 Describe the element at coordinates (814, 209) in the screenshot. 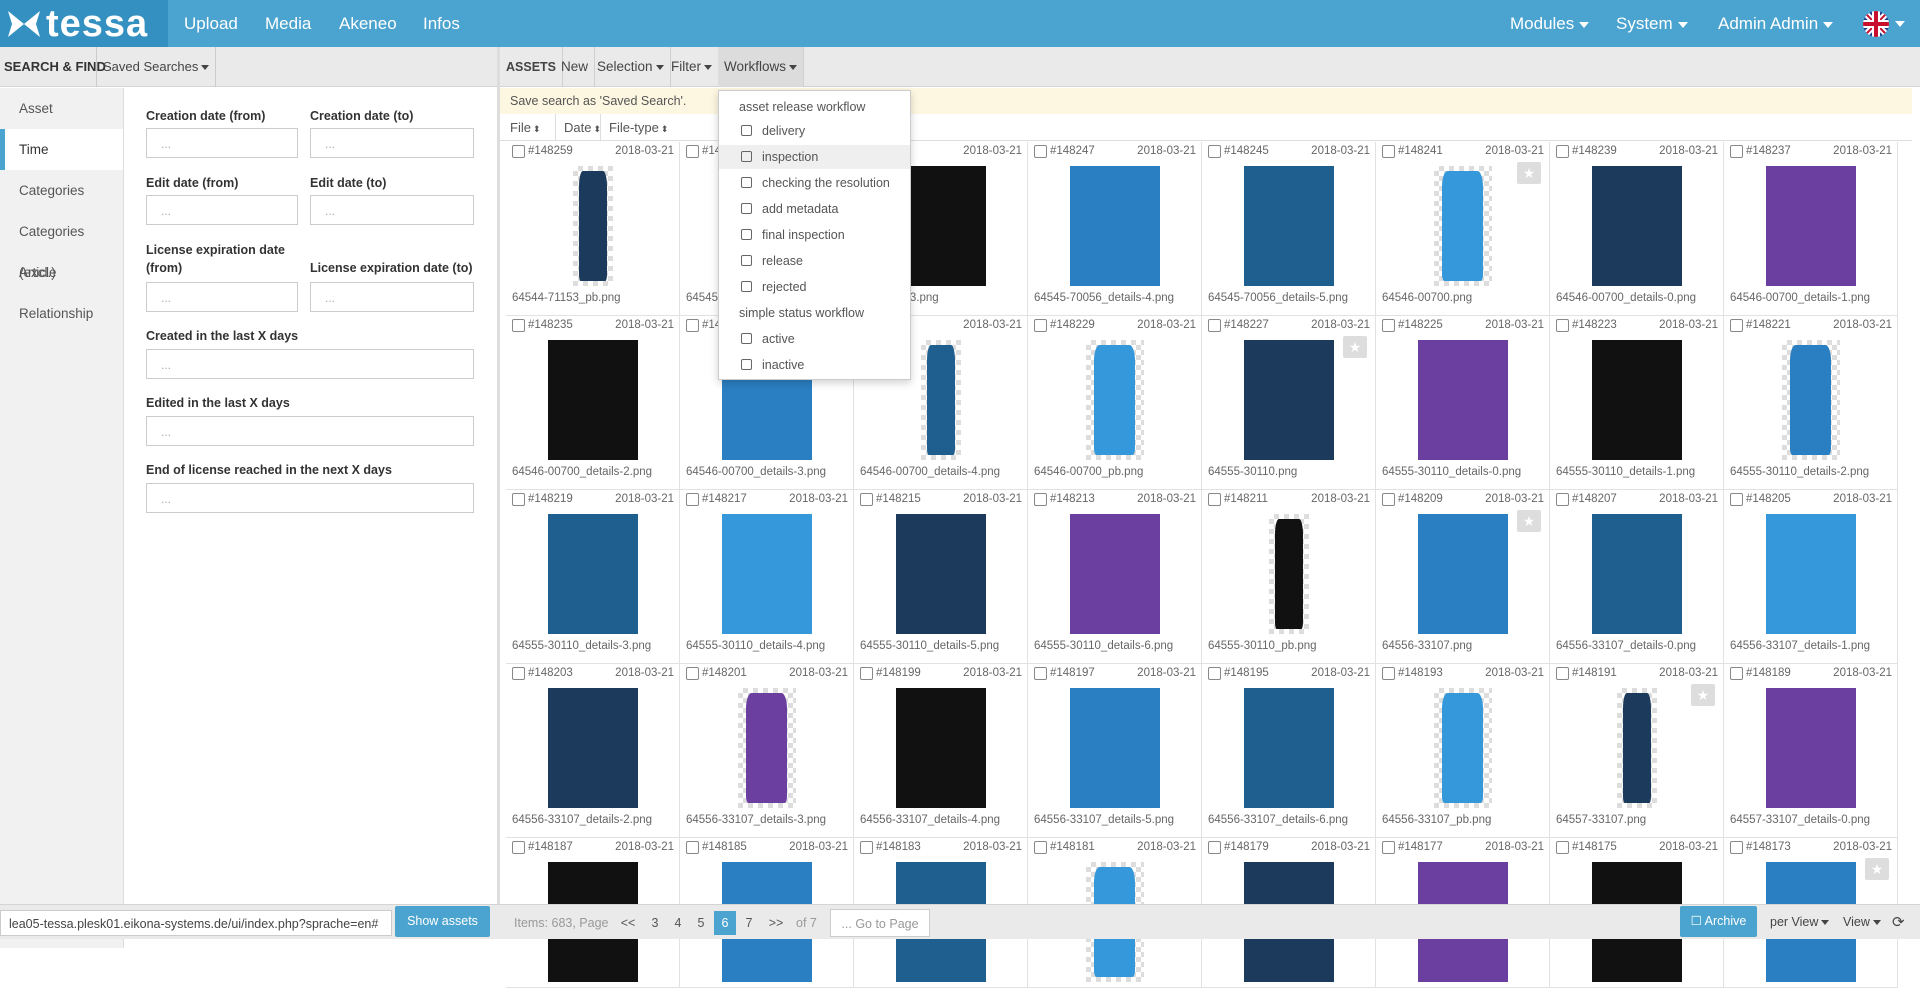

I see `workflow-item-add-metadata: add metadata` at that location.